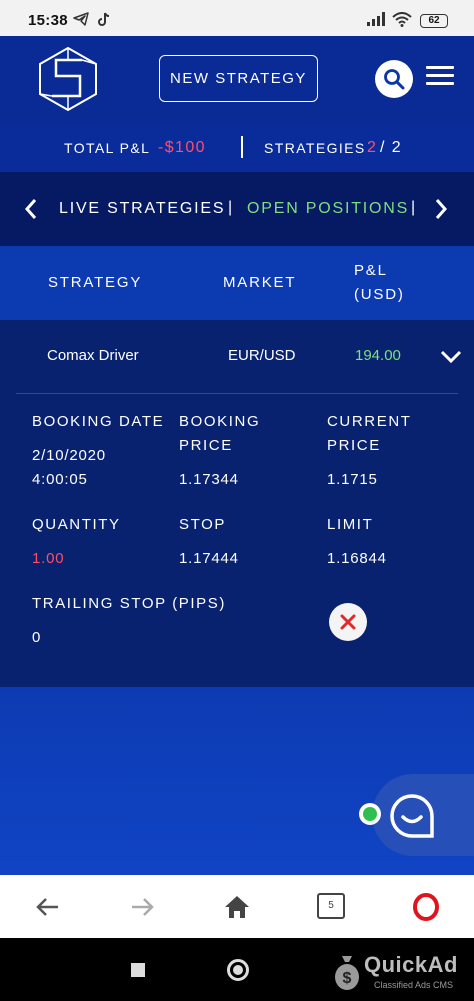 This screenshot has height=1001, width=474. I want to click on current-price-label: CURRENT, so click(369, 421).